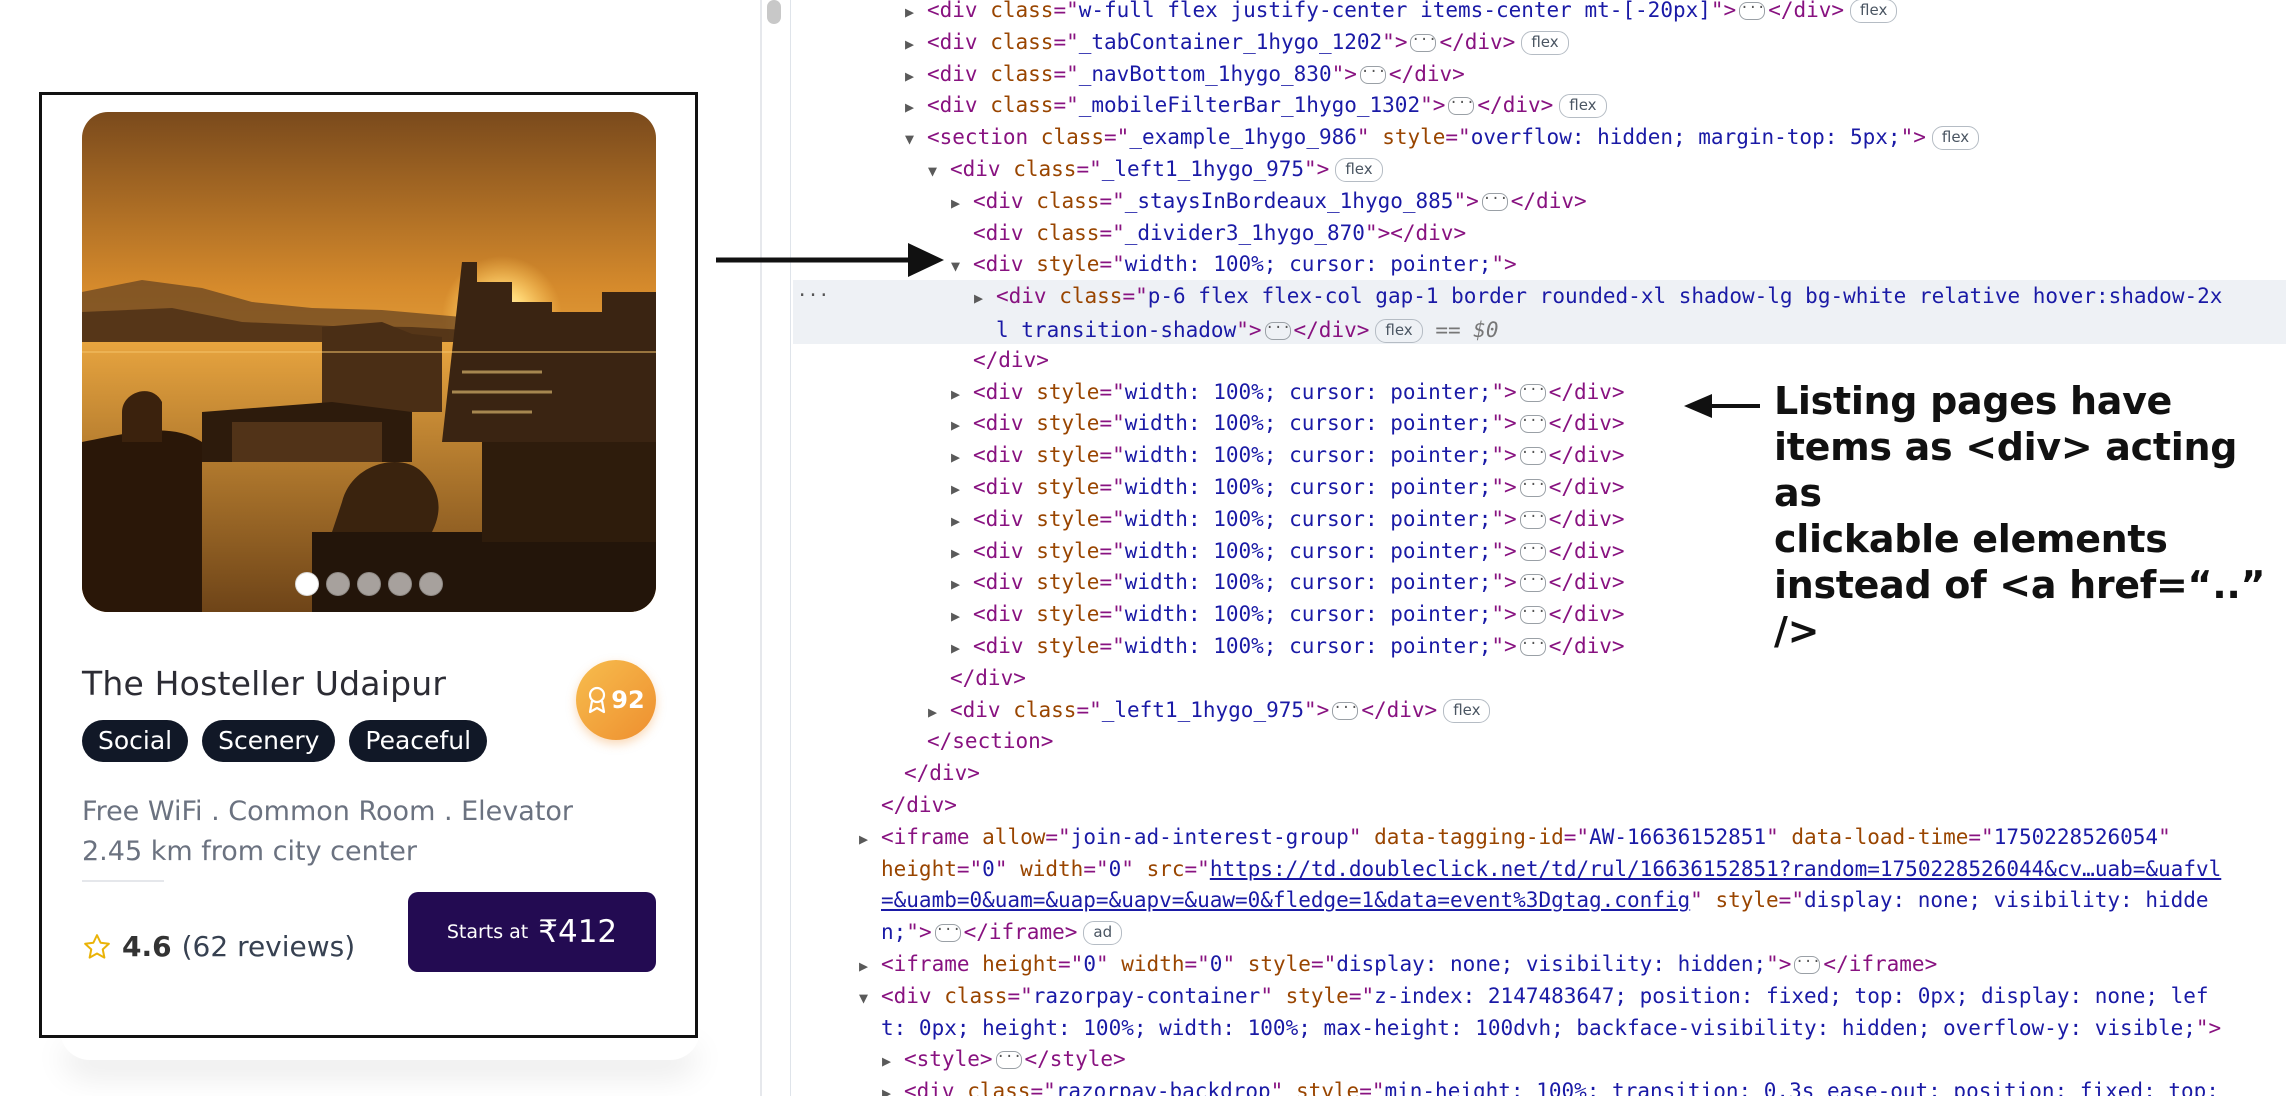 The height and width of the screenshot is (1096, 2286). I want to click on carousel-indicators, so click(369, 584).